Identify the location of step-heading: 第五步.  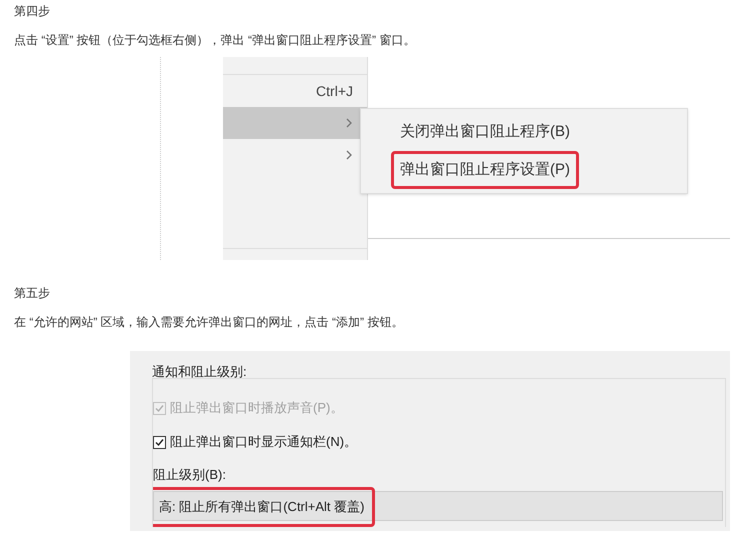
(32, 293).